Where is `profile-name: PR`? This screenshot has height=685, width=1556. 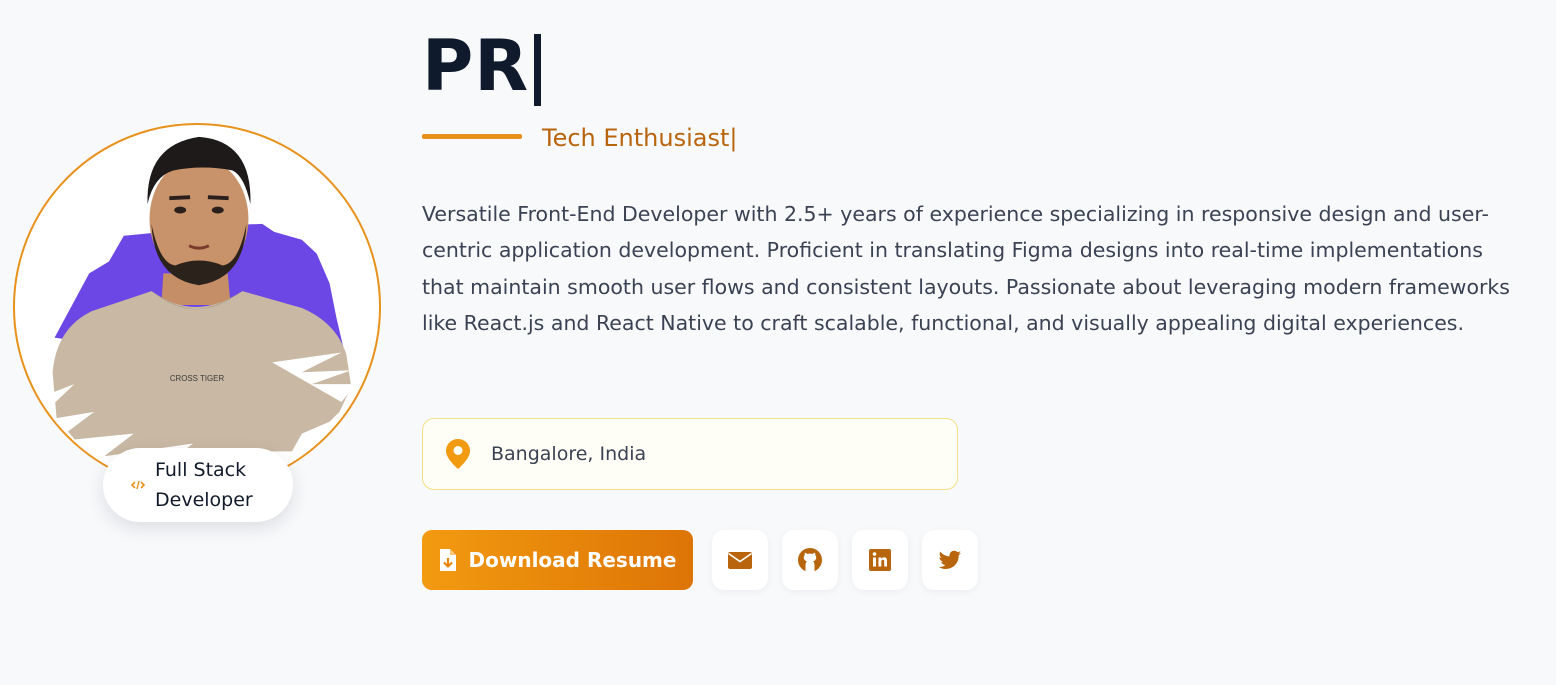 profile-name: PR is located at coordinates (476, 66).